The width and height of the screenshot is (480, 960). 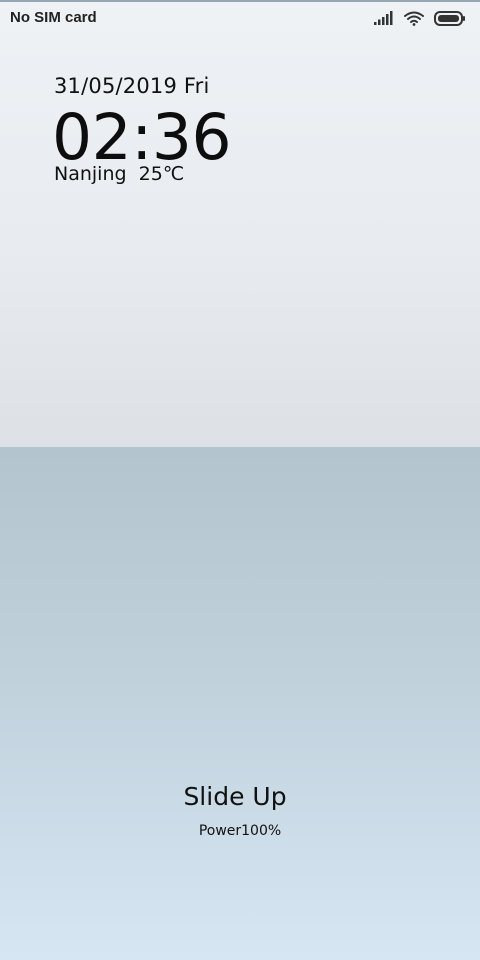 What do you see at coordinates (132, 86) in the screenshot?
I see `lock-date: 31/05/2019 Fri` at bounding box center [132, 86].